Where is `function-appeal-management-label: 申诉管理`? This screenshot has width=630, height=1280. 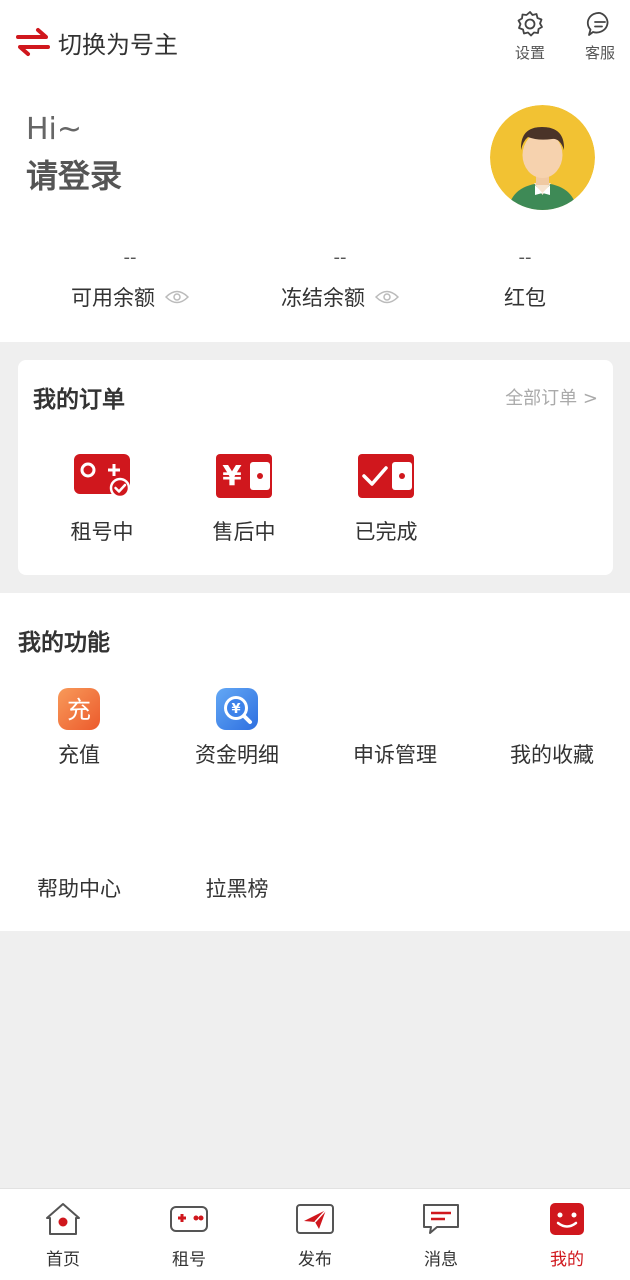 function-appeal-management-label: 申诉管理 is located at coordinates (395, 755).